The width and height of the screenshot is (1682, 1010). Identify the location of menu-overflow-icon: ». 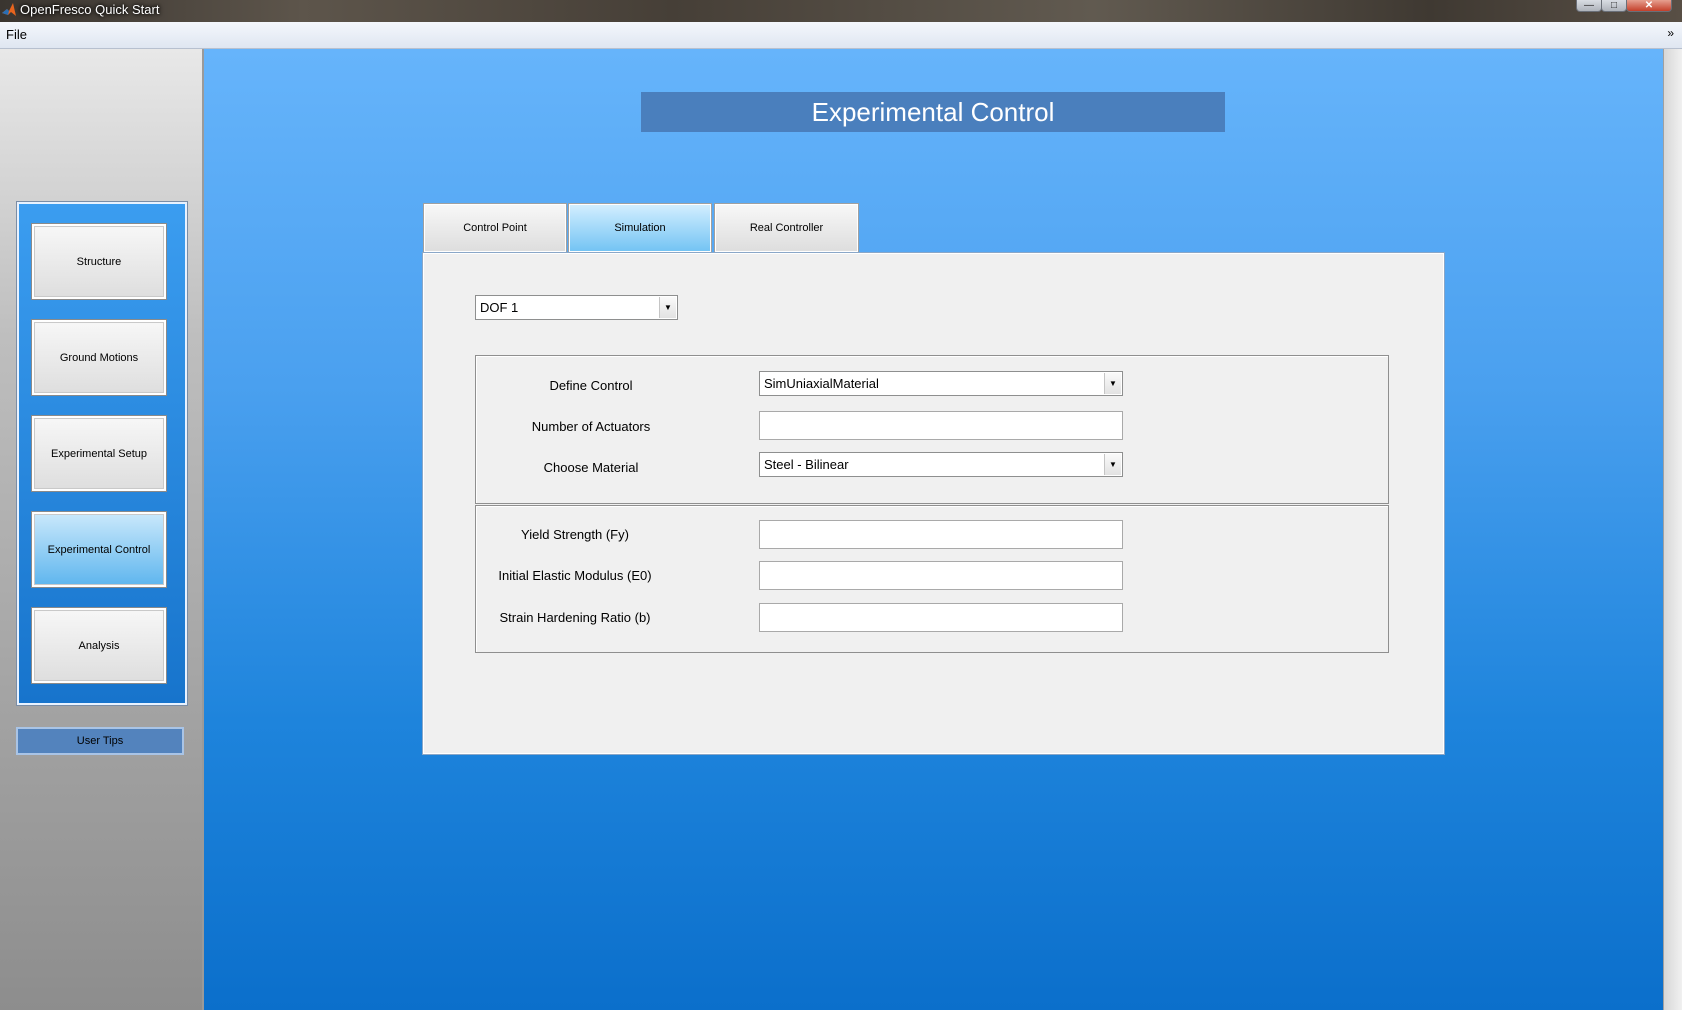
(1670, 33).